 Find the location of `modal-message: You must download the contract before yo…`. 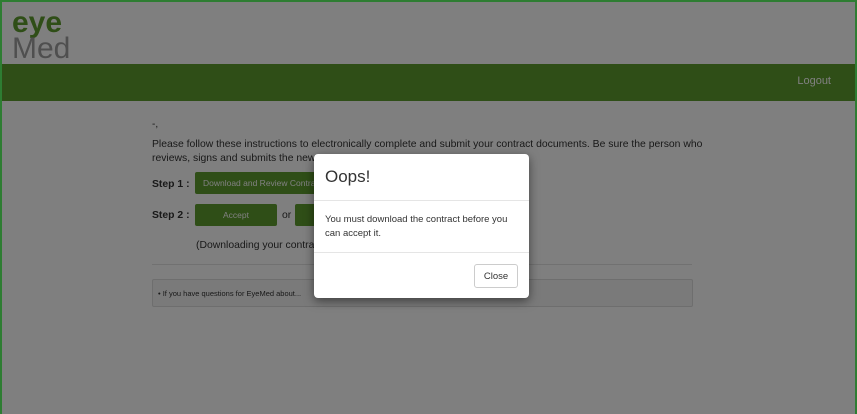

modal-message: You must download the contract before yo… is located at coordinates (416, 226).